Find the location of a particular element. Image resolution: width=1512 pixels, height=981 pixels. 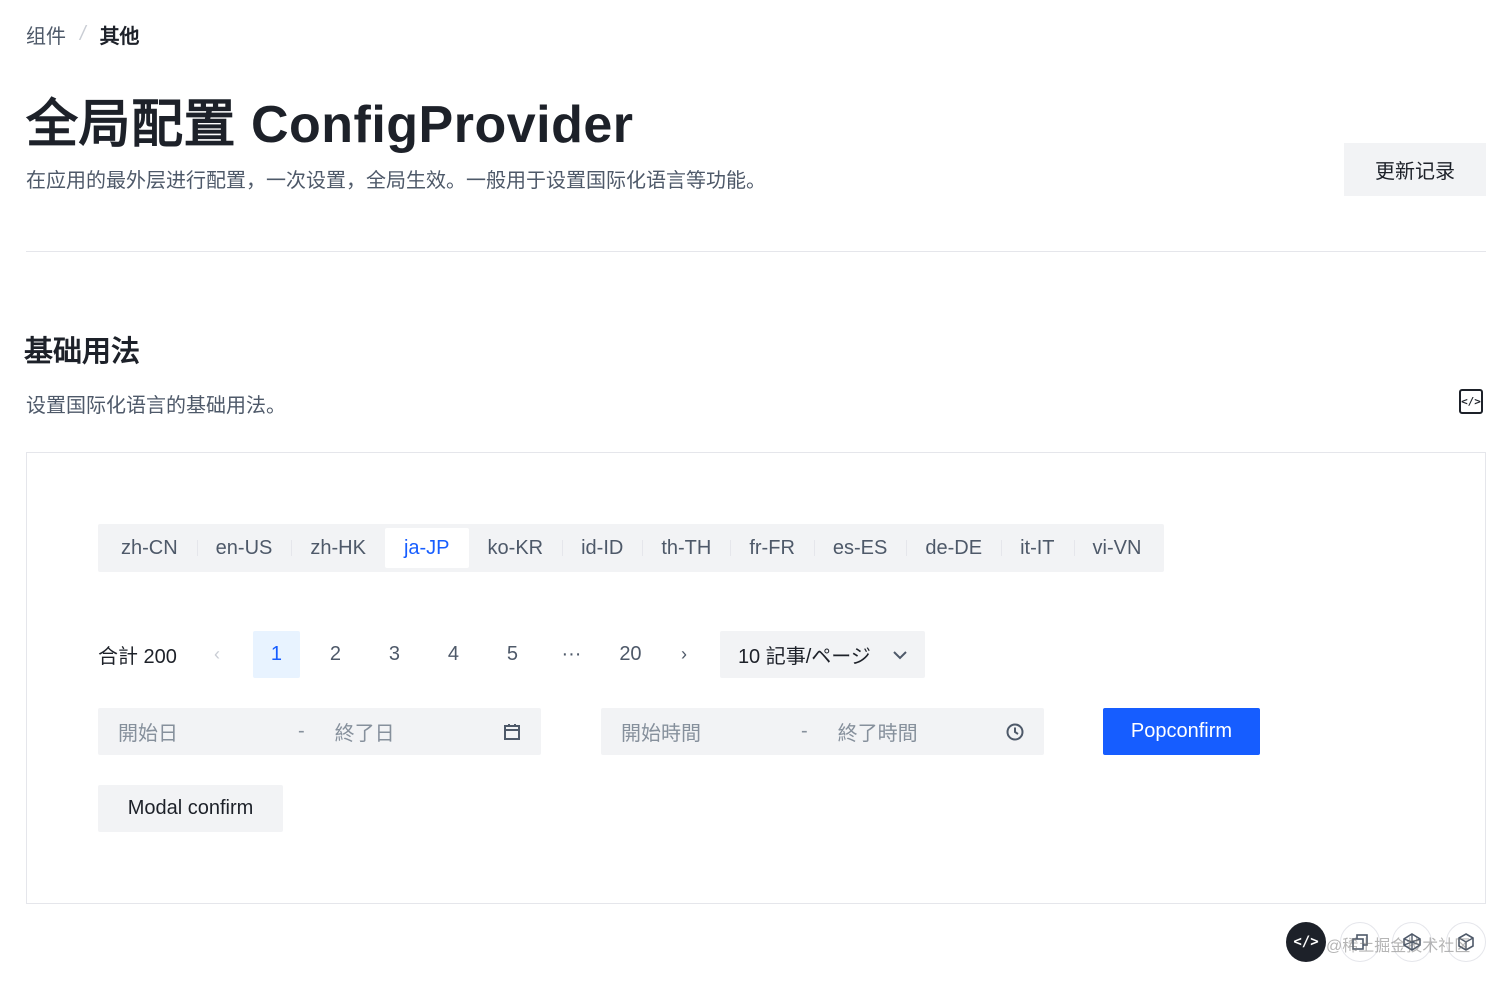

locale-option-es-es: es-ES is located at coordinates (859, 548).